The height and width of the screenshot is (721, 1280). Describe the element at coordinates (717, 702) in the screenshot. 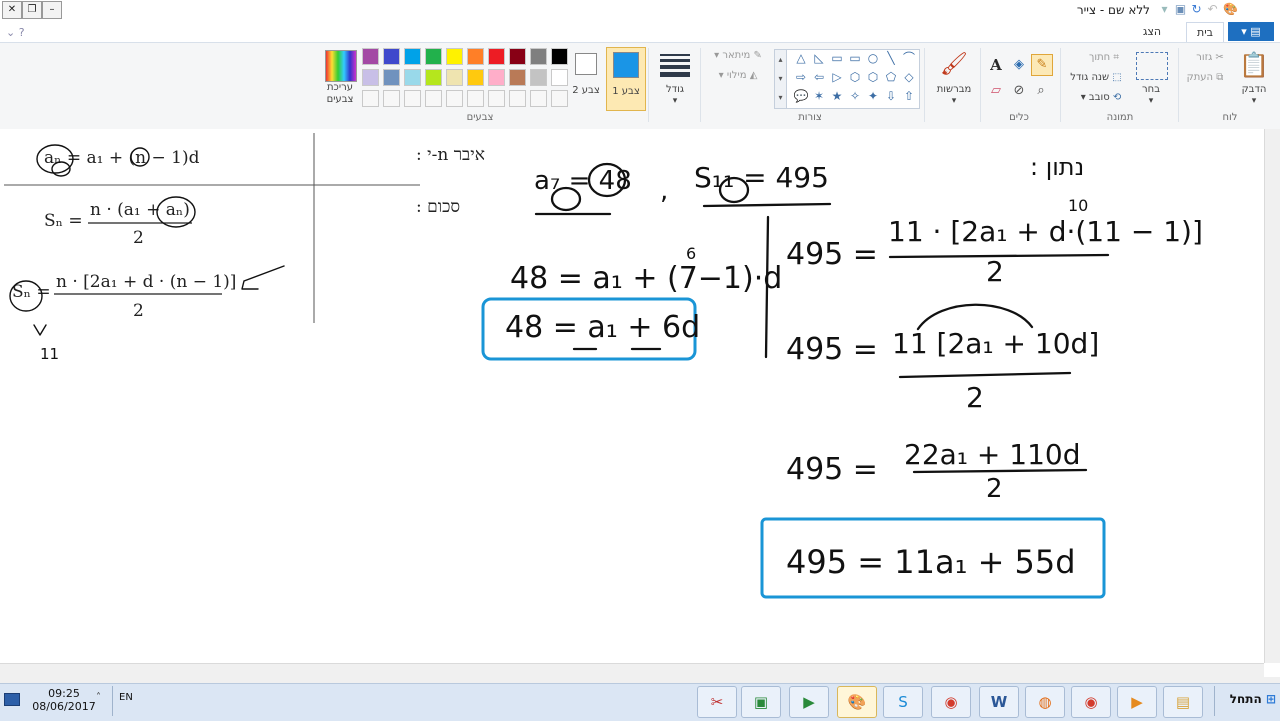

I see `snipping-tool-icon: ✂` at that location.